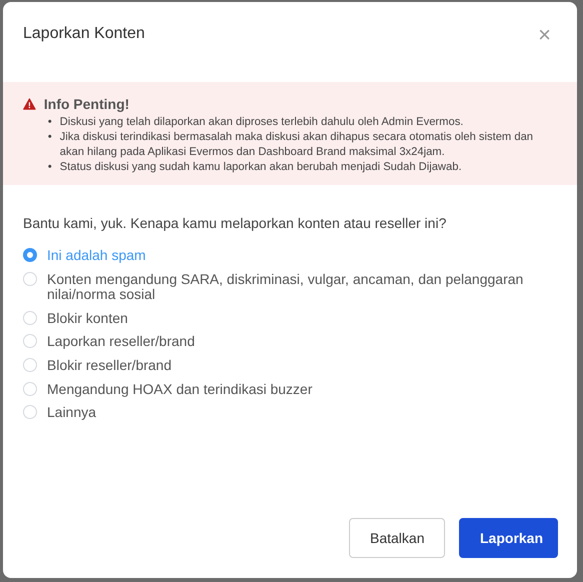 This screenshot has width=583, height=582. I want to click on radio-button, so click(30, 255).